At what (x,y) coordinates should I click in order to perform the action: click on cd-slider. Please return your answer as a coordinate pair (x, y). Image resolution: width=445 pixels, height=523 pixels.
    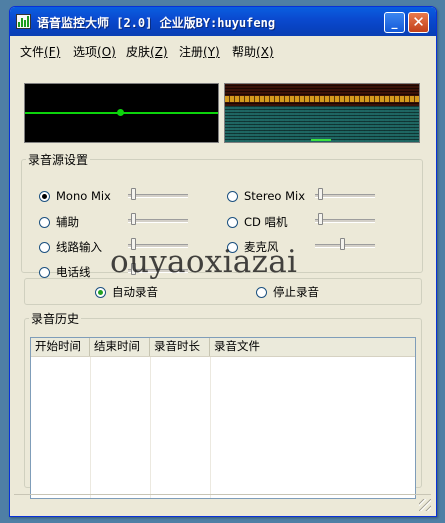
    Looking at the image, I should click on (345, 220).